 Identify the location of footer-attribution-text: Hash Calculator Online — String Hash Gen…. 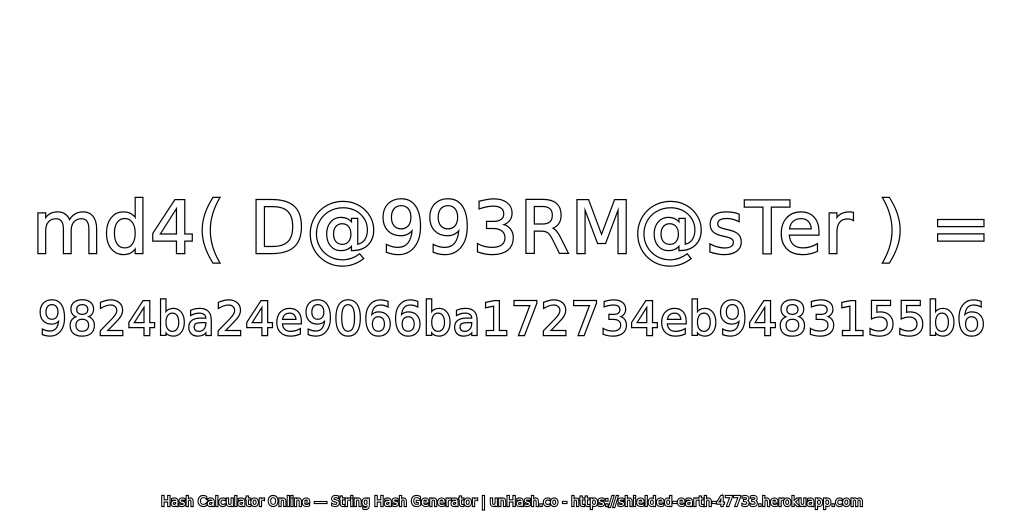
(512, 502).